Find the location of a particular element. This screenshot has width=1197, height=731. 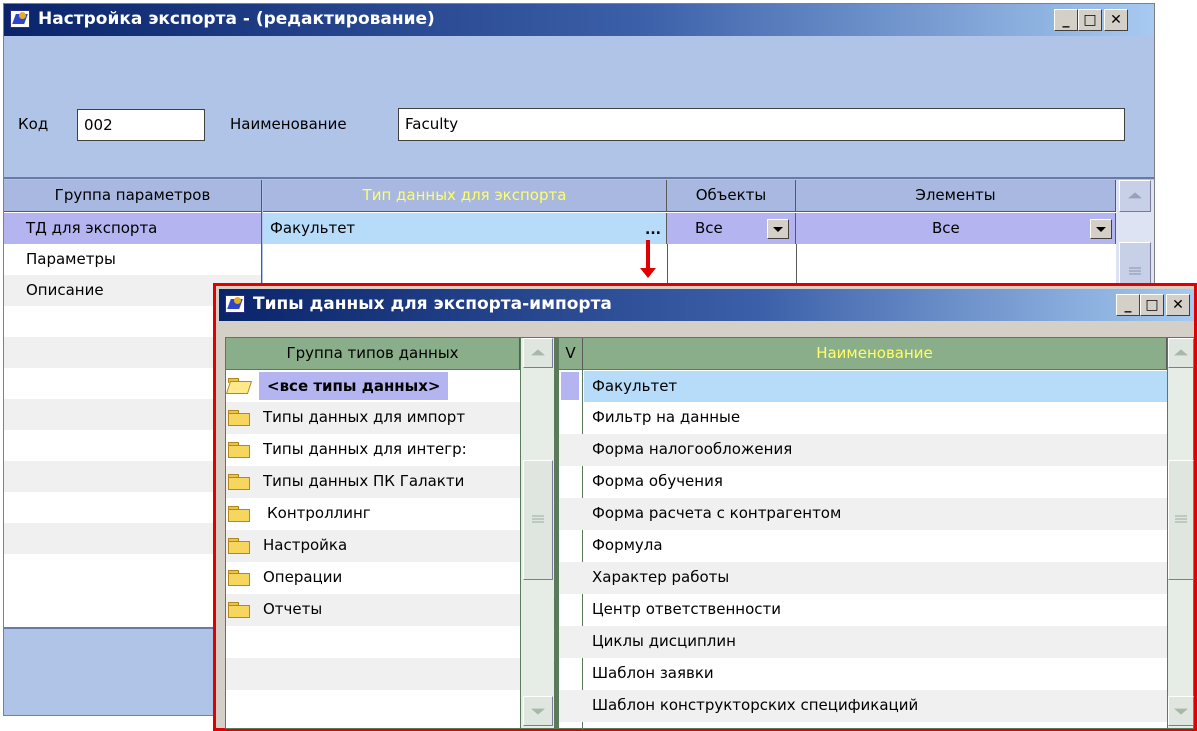

group-item-galaktika-types: Типы данных ПК Галакти is located at coordinates (373, 482).